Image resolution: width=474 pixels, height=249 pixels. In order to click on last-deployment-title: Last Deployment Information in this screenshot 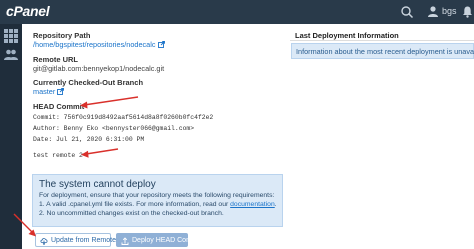, I will do `click(347, 35)`.